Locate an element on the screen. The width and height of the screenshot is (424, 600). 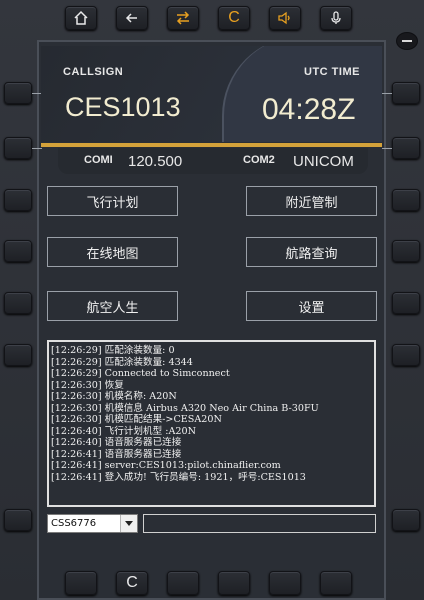
minus-icon is located at coordinates (407, 41).